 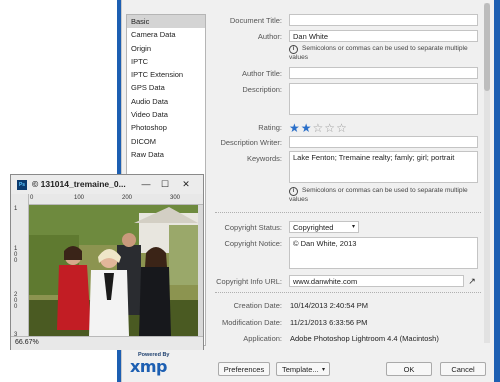 I want to click on photoshop-icon: Ps, so click(x=22, y=185).